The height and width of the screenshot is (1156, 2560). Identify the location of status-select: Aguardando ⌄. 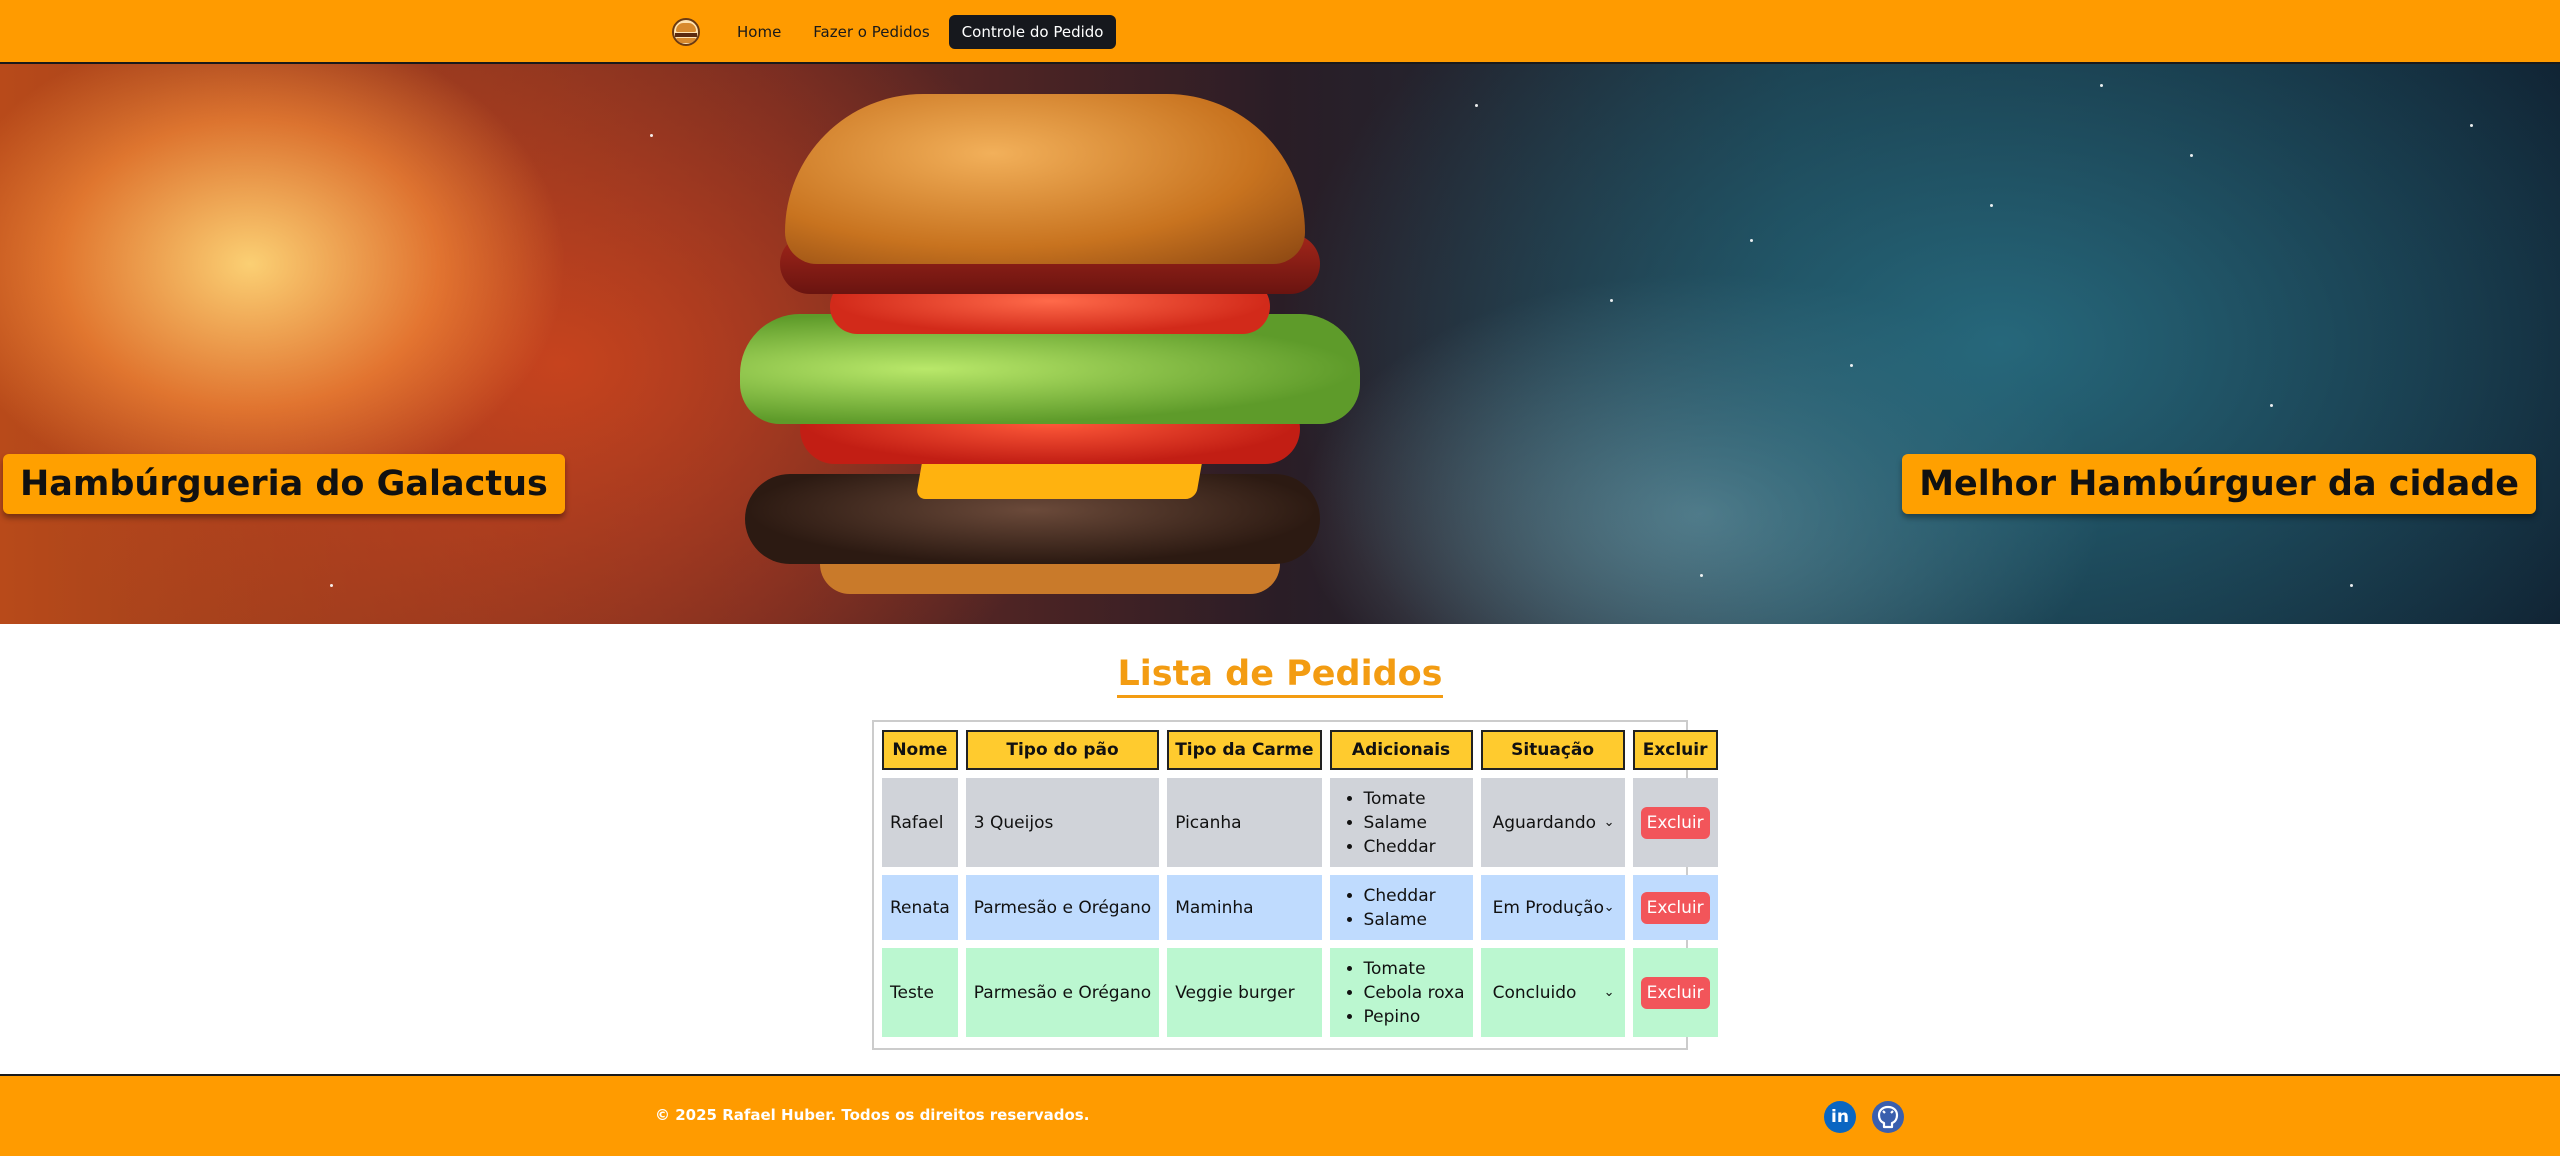
(1553, 823).